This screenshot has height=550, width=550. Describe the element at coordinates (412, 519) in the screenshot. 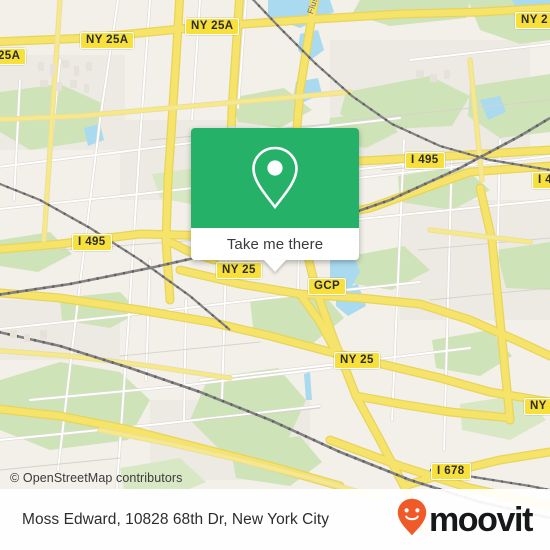

I see `moovit-pin-smiley-icon` at that location.